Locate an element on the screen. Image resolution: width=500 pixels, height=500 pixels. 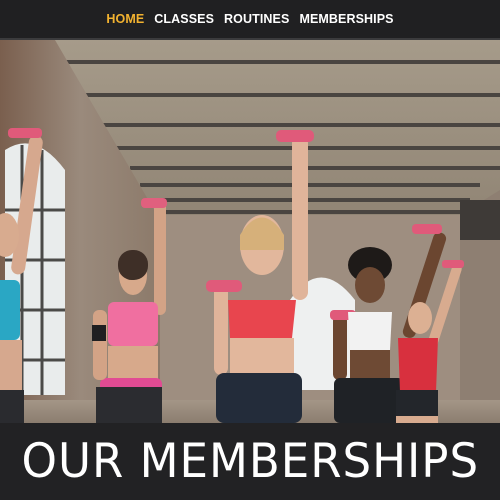
nav-item-routines: ROUTINES is located at coordinates (256, 19).